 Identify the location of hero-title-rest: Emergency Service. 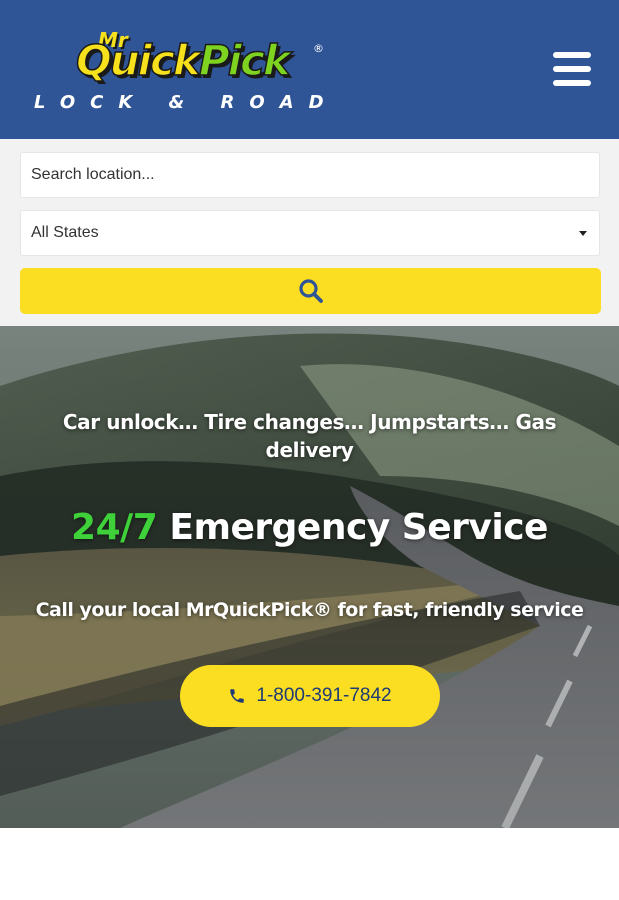
(352, 527).